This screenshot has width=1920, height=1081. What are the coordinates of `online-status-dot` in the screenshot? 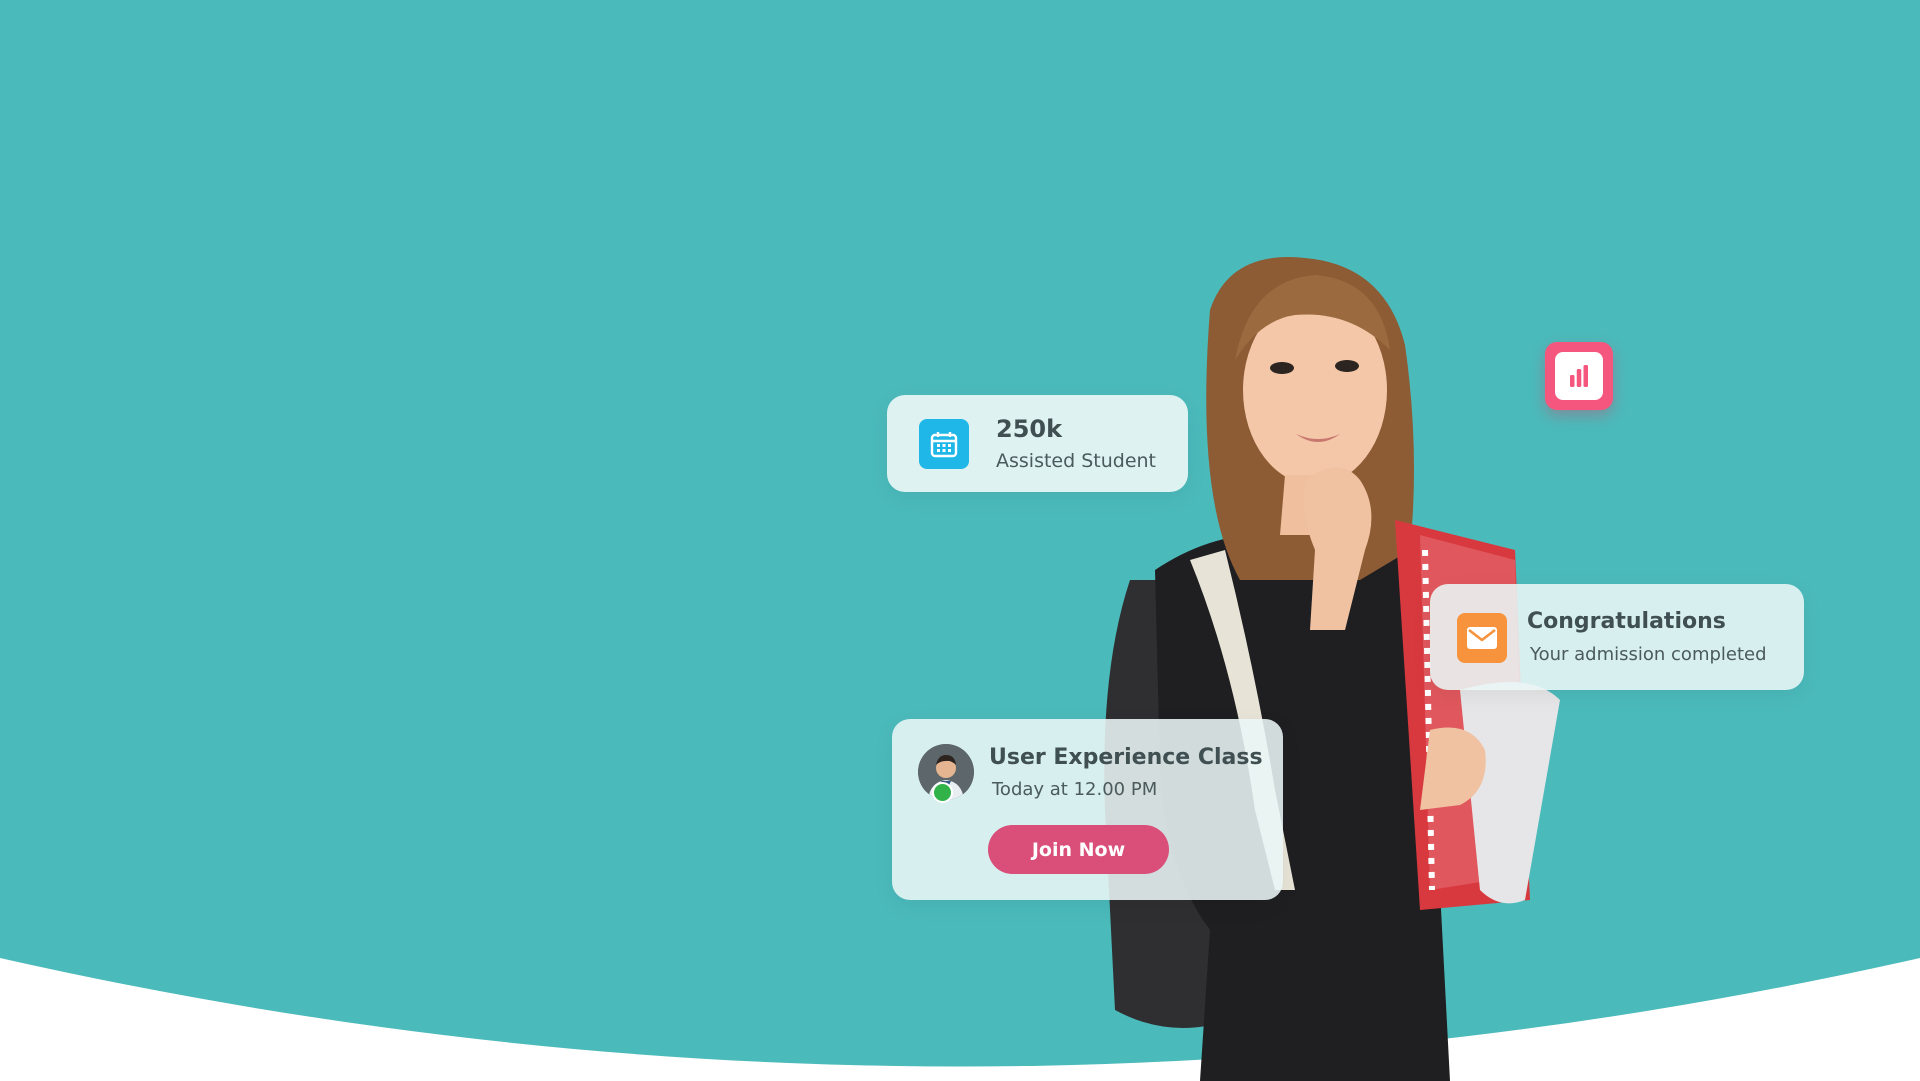 It's located at (942, 792).